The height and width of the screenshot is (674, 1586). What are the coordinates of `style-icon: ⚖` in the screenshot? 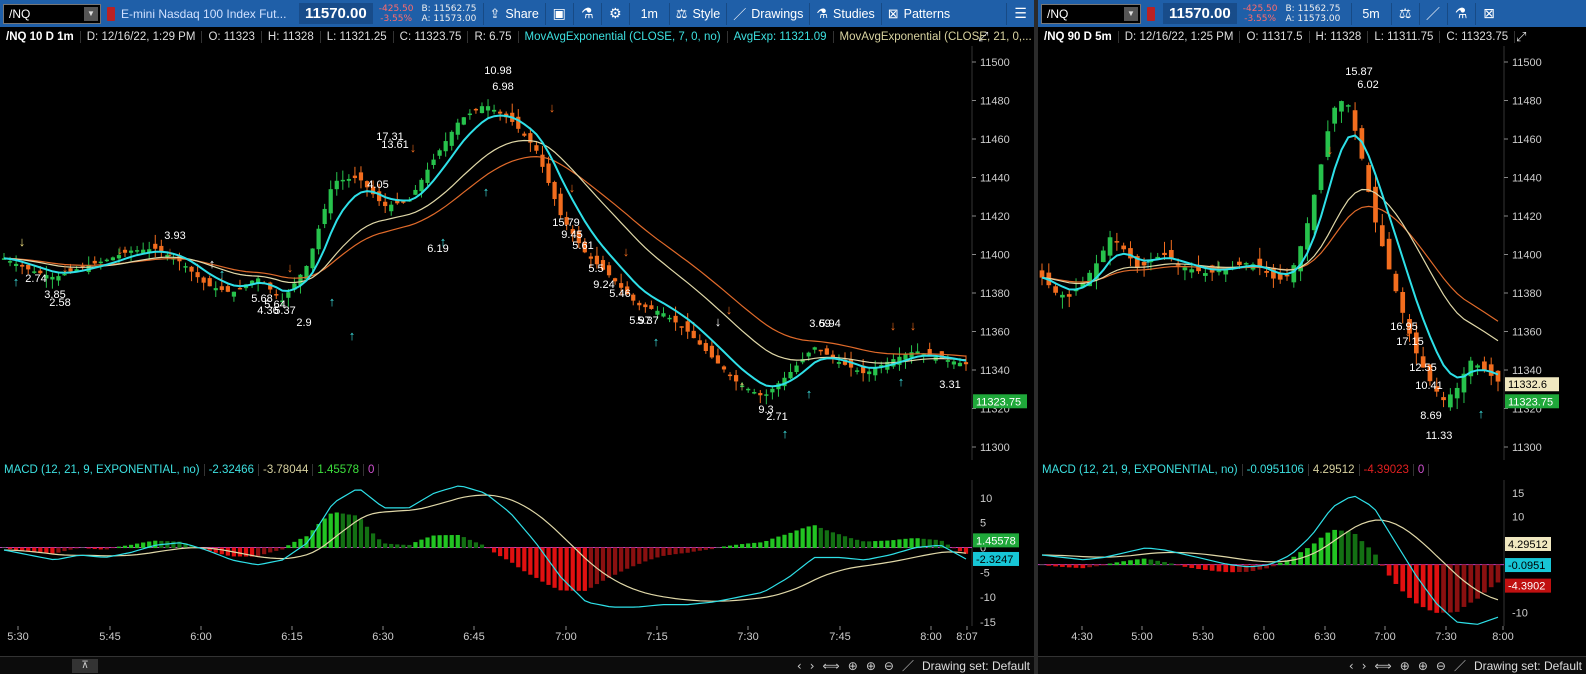 It's located at (1404, 13).